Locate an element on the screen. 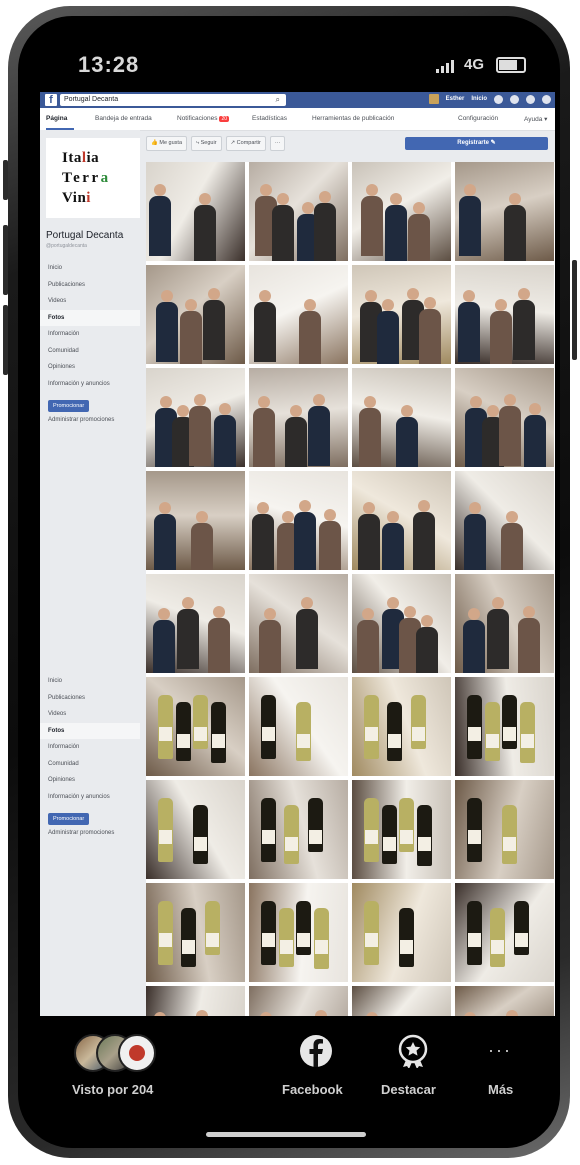 Image resolution: width=580 pixels, height=1165 pixels. like-button: 👍 Me gusta is located at coordinates (167, 143).